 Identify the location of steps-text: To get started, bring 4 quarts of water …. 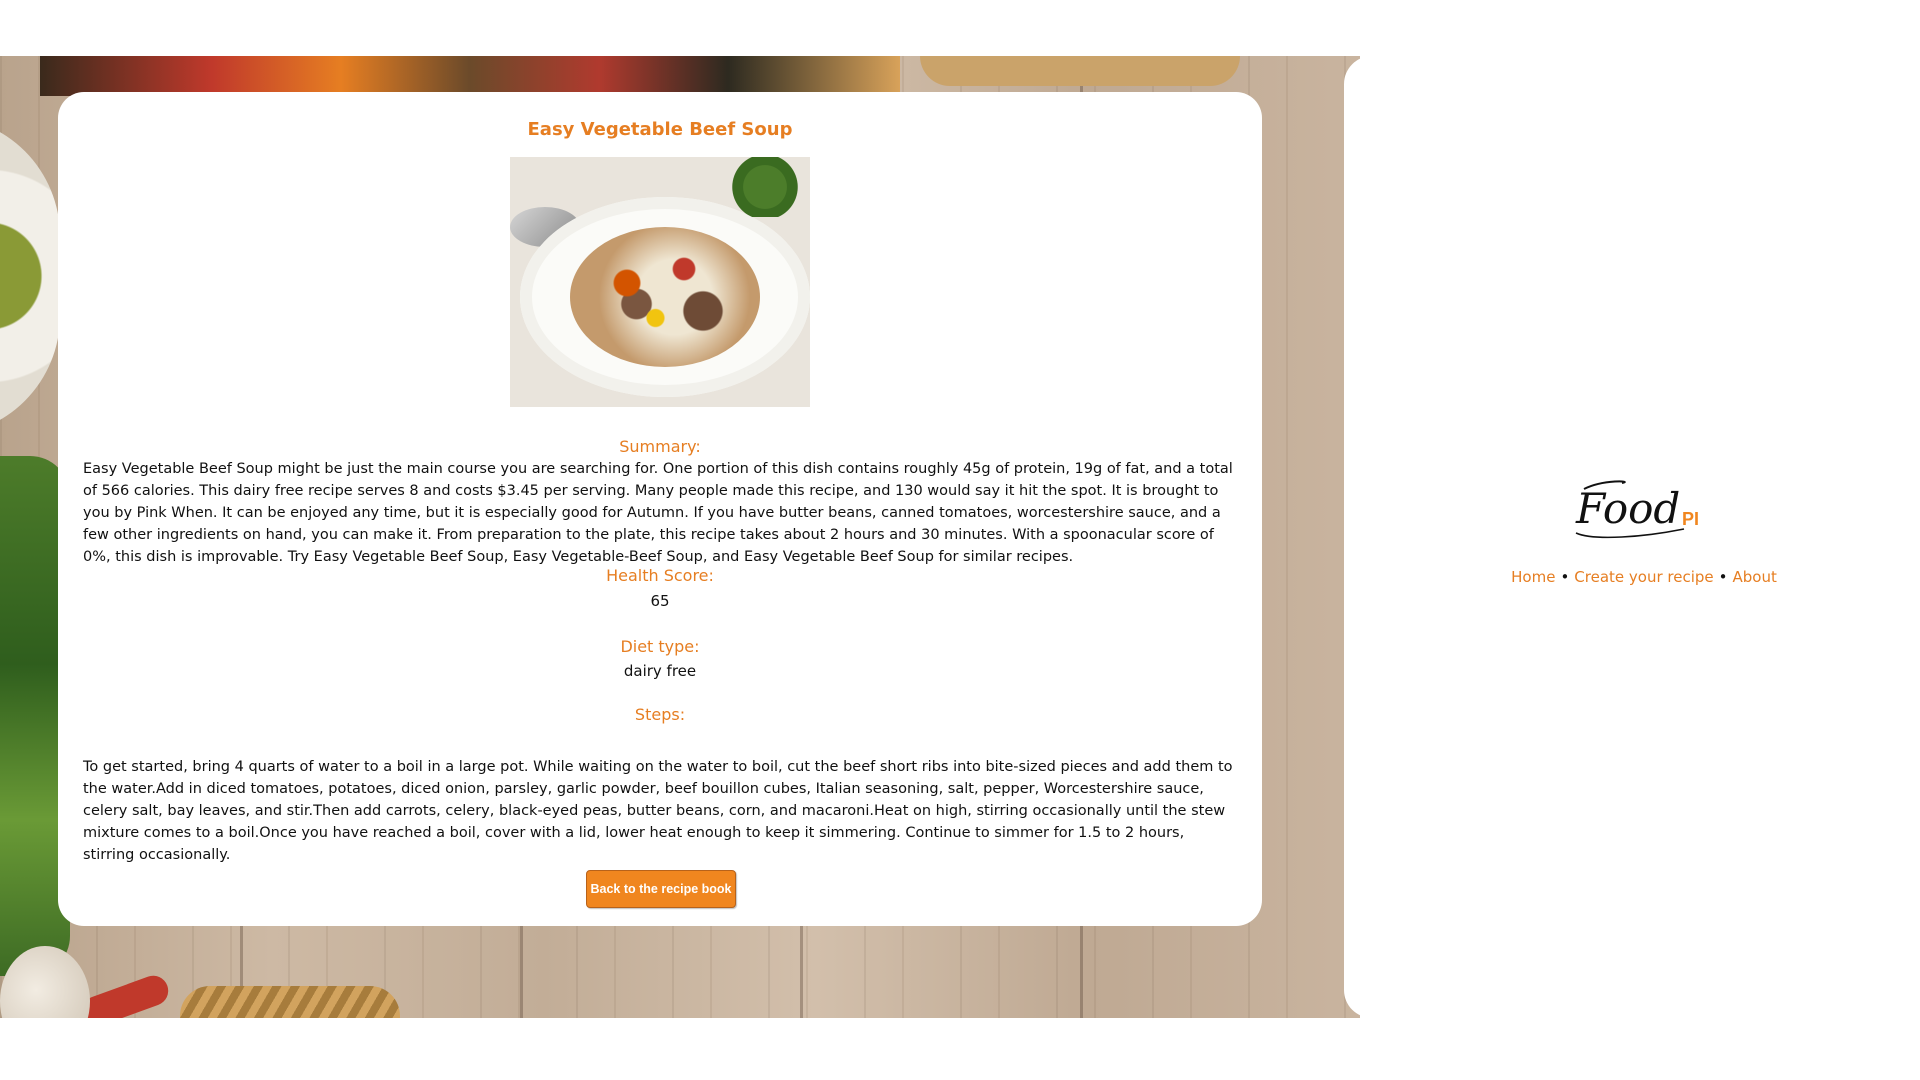
(658, 811).